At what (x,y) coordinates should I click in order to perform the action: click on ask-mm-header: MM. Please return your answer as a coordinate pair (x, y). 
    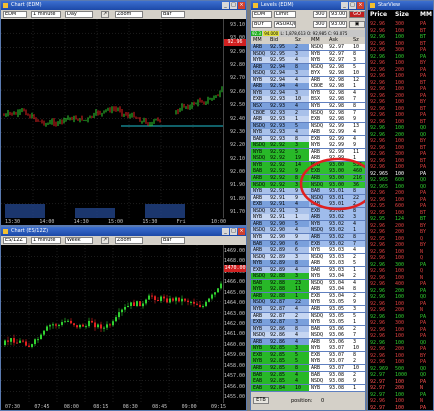
    Looking at the image, I should click on (315, 40).